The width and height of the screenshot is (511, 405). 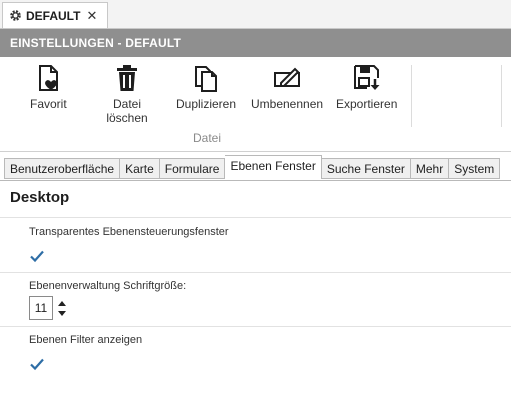 I want to click on tab-benutzeroberflaeche: Benutzeroberfläche, so click(x=62, y=168).